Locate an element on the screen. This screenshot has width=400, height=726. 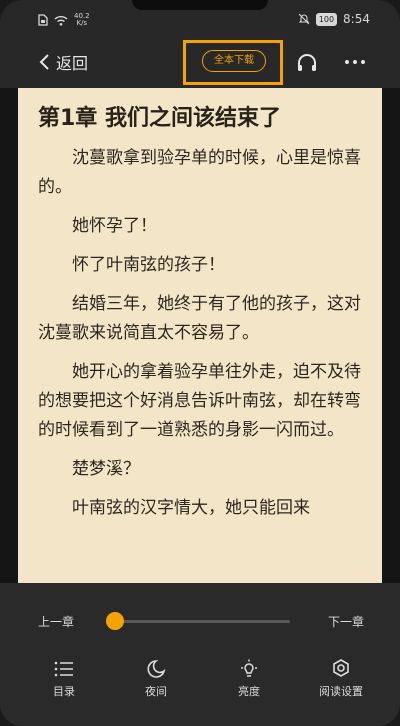
toc-label: 目录 is located at coordinates (64, 691).